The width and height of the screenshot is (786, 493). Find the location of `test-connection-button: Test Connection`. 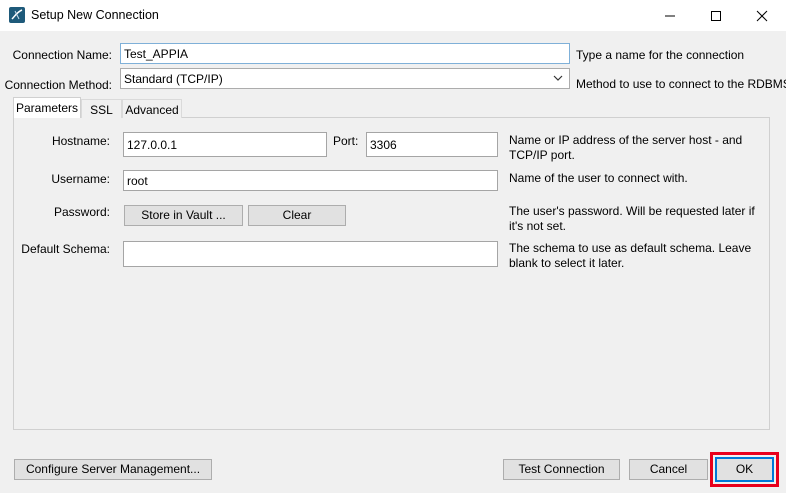

test-connection-button: Test Connection is located at coordinates (561, 469).